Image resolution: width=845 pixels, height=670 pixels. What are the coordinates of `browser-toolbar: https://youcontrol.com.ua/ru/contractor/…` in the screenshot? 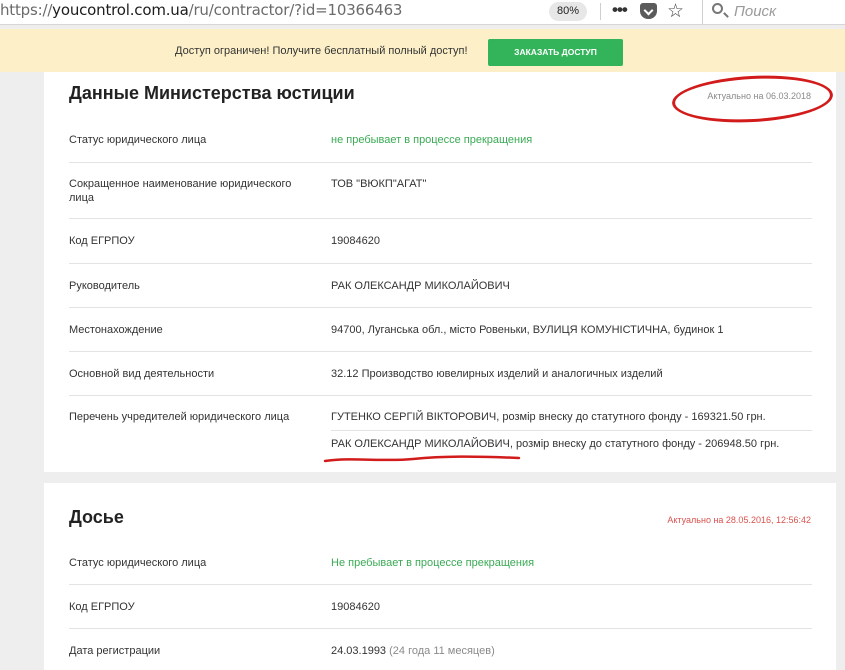 It's located at (422, 12).